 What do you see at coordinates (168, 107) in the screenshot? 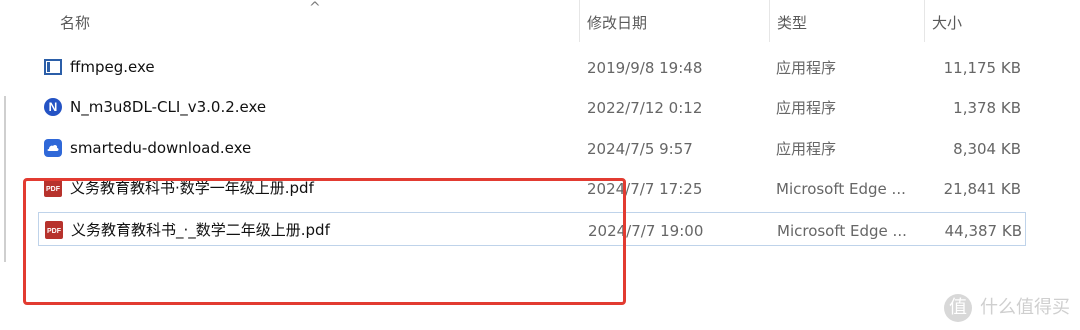
I see `file-name: N_m3u8DL-CLI_v3.0.2.exe` at bounding box center [168, 107].